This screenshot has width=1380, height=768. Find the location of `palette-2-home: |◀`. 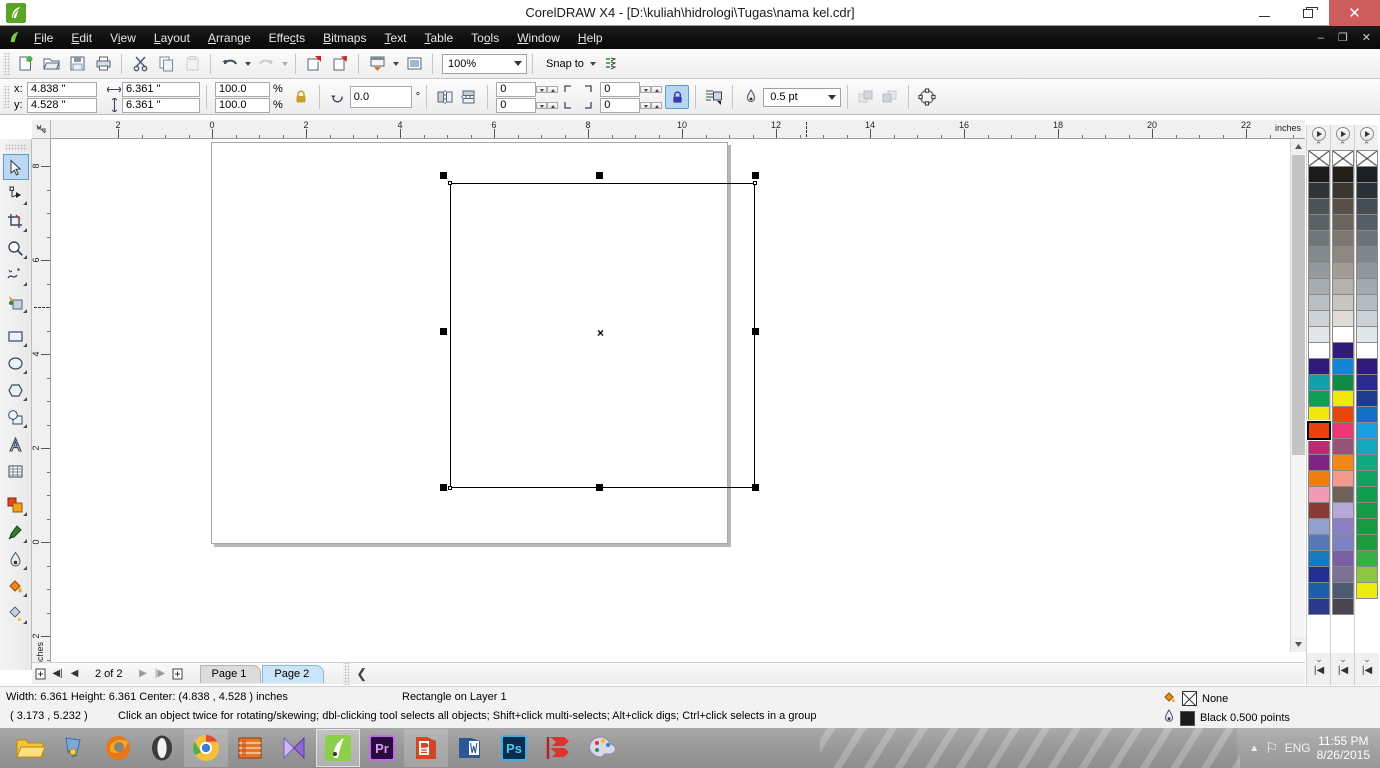

palette-2-home: |◀ is located at coordinates (1343, 670).